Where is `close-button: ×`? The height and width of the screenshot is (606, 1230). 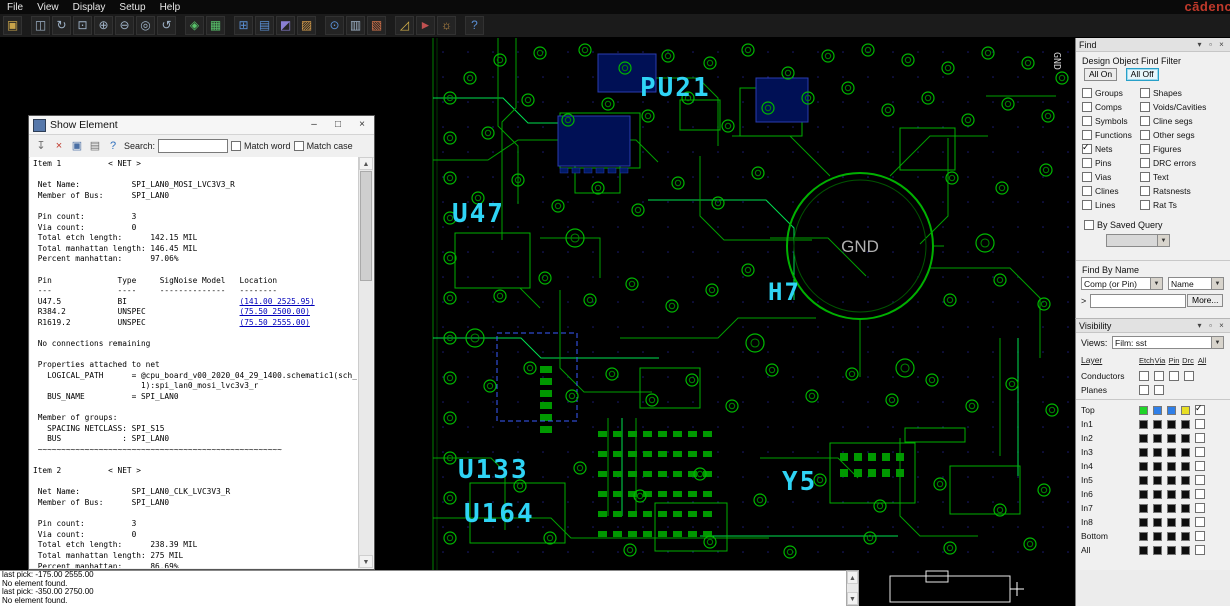 close-button: × is located at coordinates (362, 125).